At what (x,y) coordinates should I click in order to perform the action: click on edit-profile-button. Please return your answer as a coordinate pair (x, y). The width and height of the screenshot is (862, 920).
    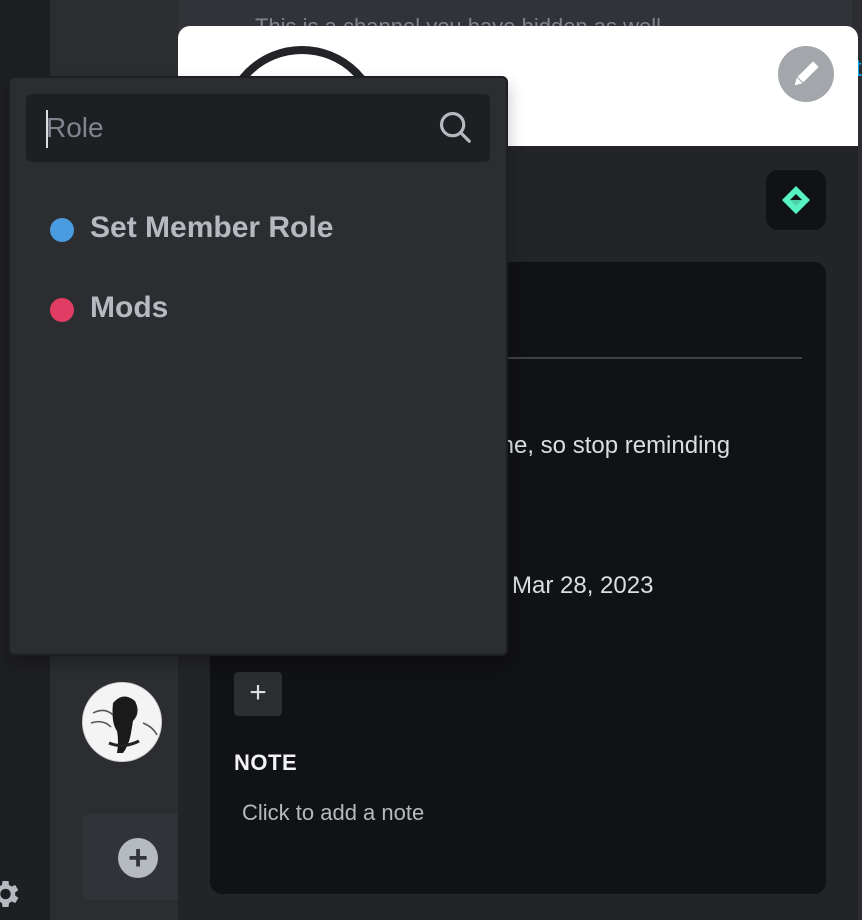
    Looking at the image, I should click on (806, 74).